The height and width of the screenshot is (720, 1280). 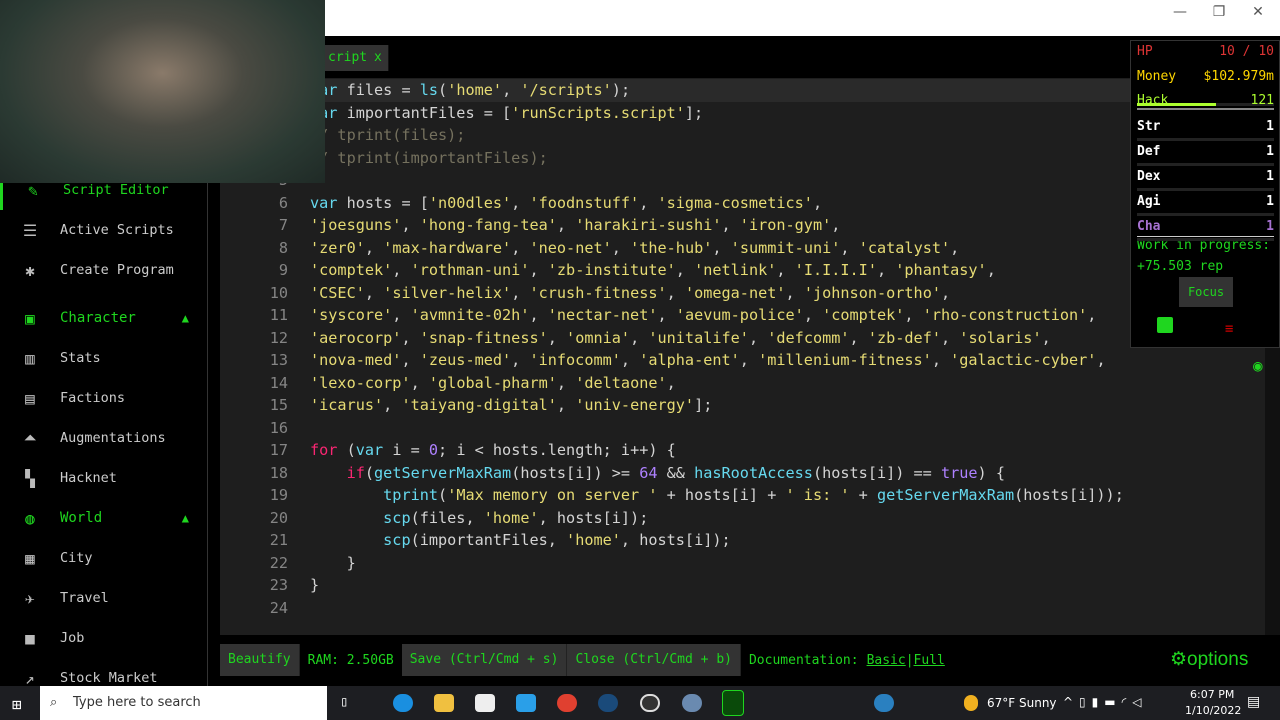 I want to click on task-view-icon: ▯, so click(x=344, y=702).